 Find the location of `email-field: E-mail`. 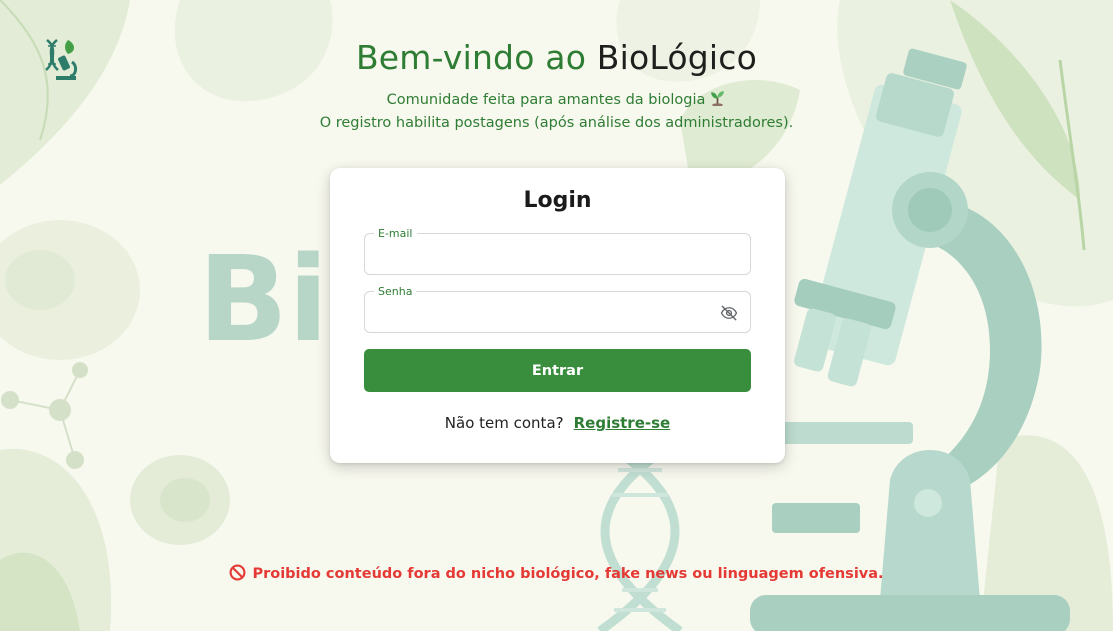

email-field: E-mail is located at coordinates (557, 251).